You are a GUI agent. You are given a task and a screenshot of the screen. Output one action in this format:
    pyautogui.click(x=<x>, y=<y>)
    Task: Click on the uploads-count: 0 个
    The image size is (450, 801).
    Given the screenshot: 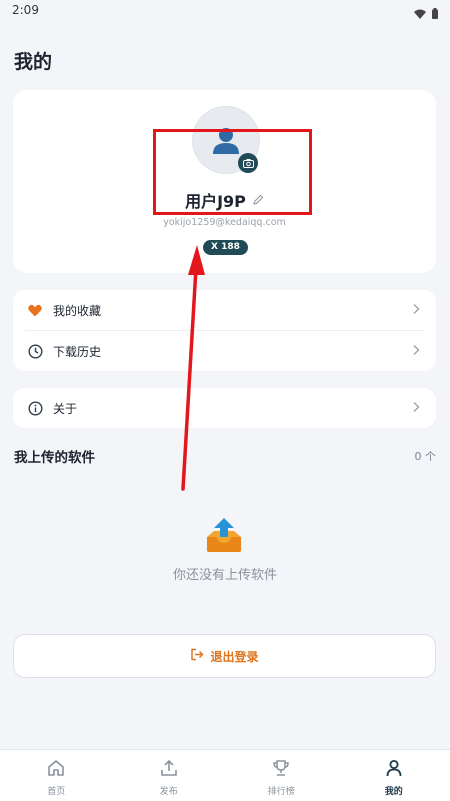 What is the action you would take?
    pyautogui.click(x=426, y=456)
    